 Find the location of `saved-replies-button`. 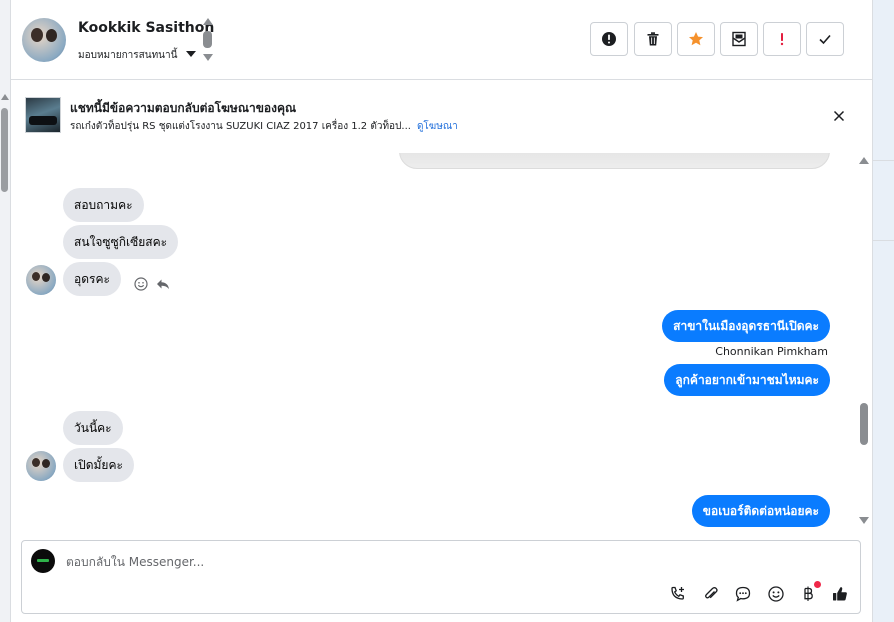

saved-replies-button is located at coordinates (743, 594).